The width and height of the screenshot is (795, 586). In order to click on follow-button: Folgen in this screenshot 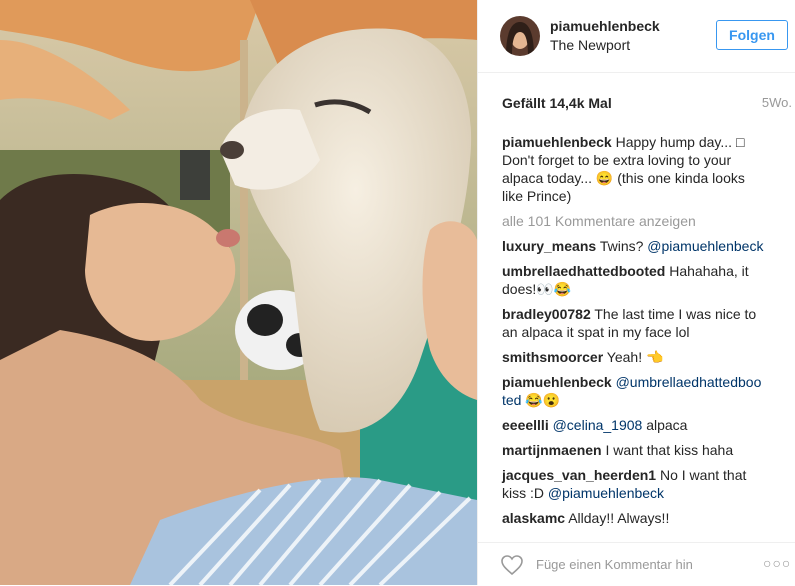, I will do `click(752, 35)`.